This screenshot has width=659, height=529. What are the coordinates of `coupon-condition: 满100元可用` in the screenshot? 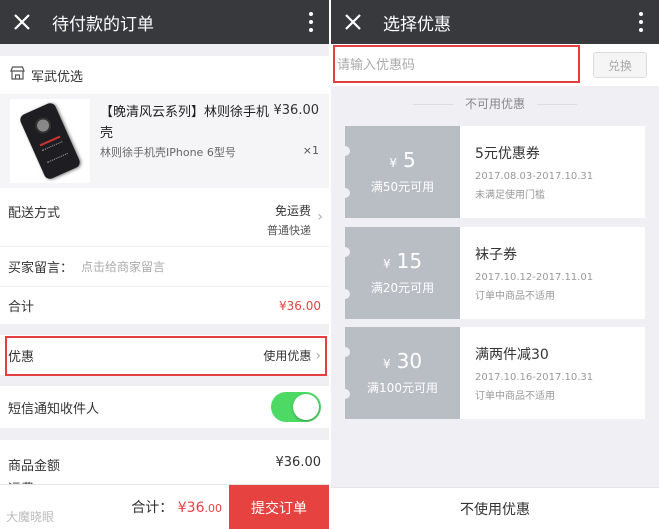 It's located at (402, 388).